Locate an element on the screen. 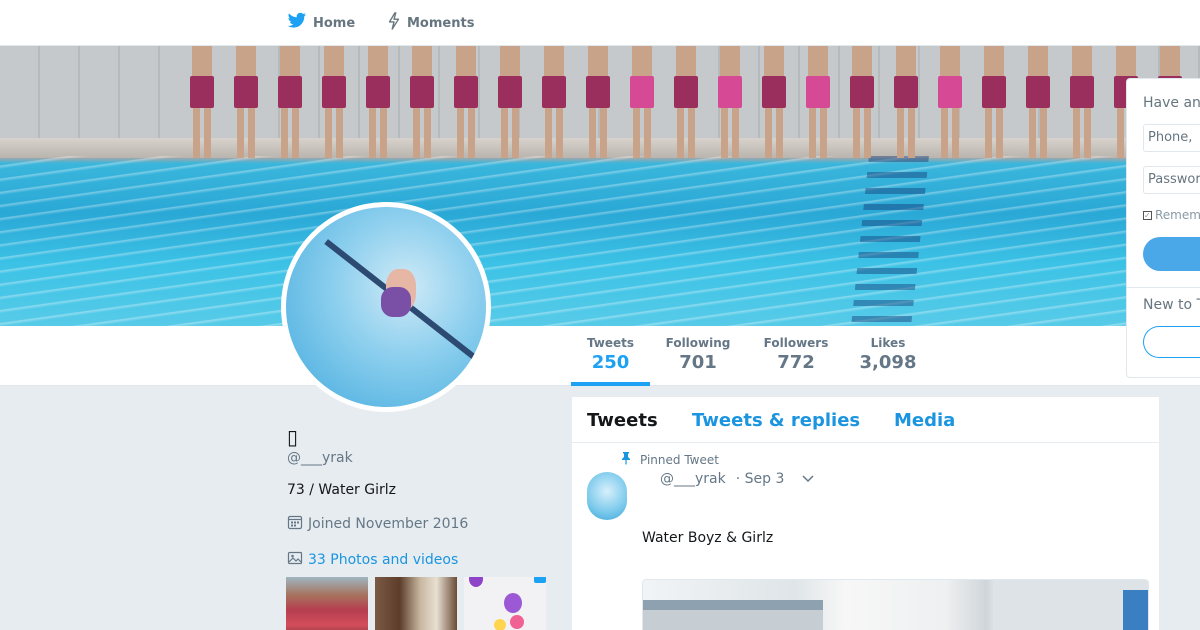  profile-avatar is located at coordinates (386, 307).